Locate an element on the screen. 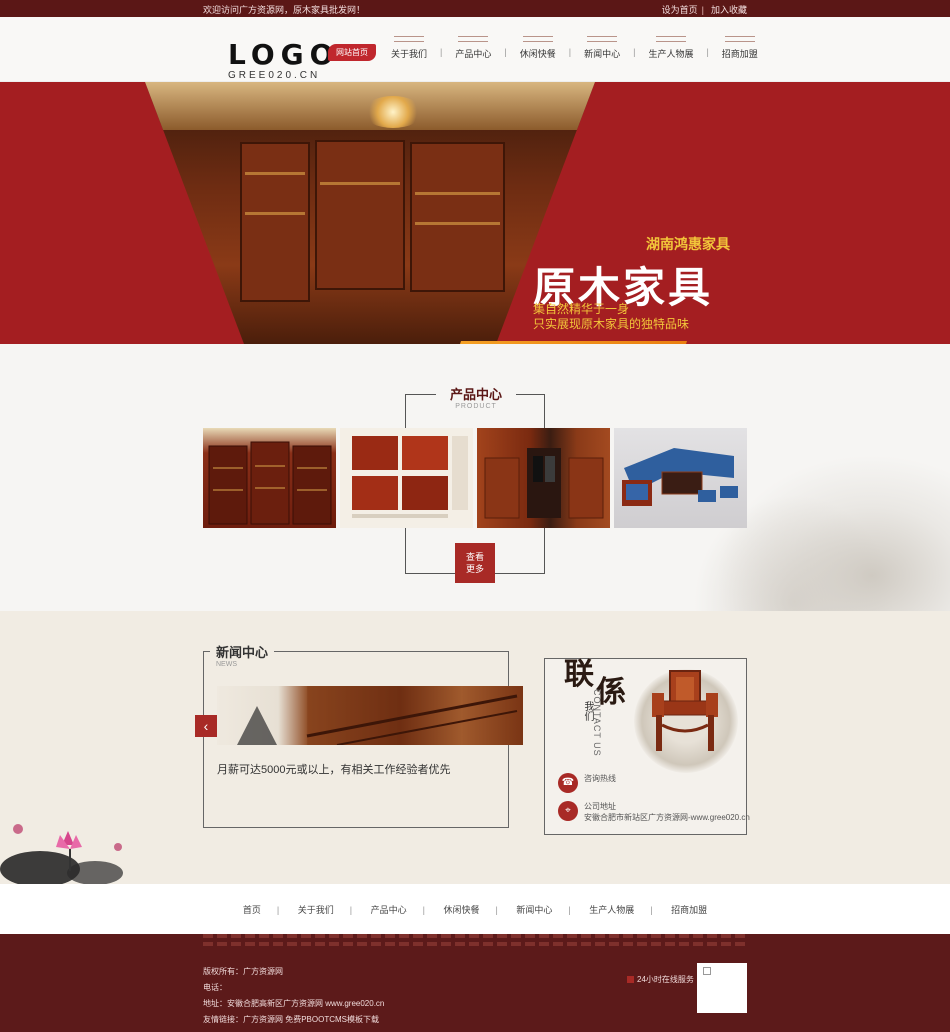  logo-badge: 网站首页 is located at coordinates (352, 52).